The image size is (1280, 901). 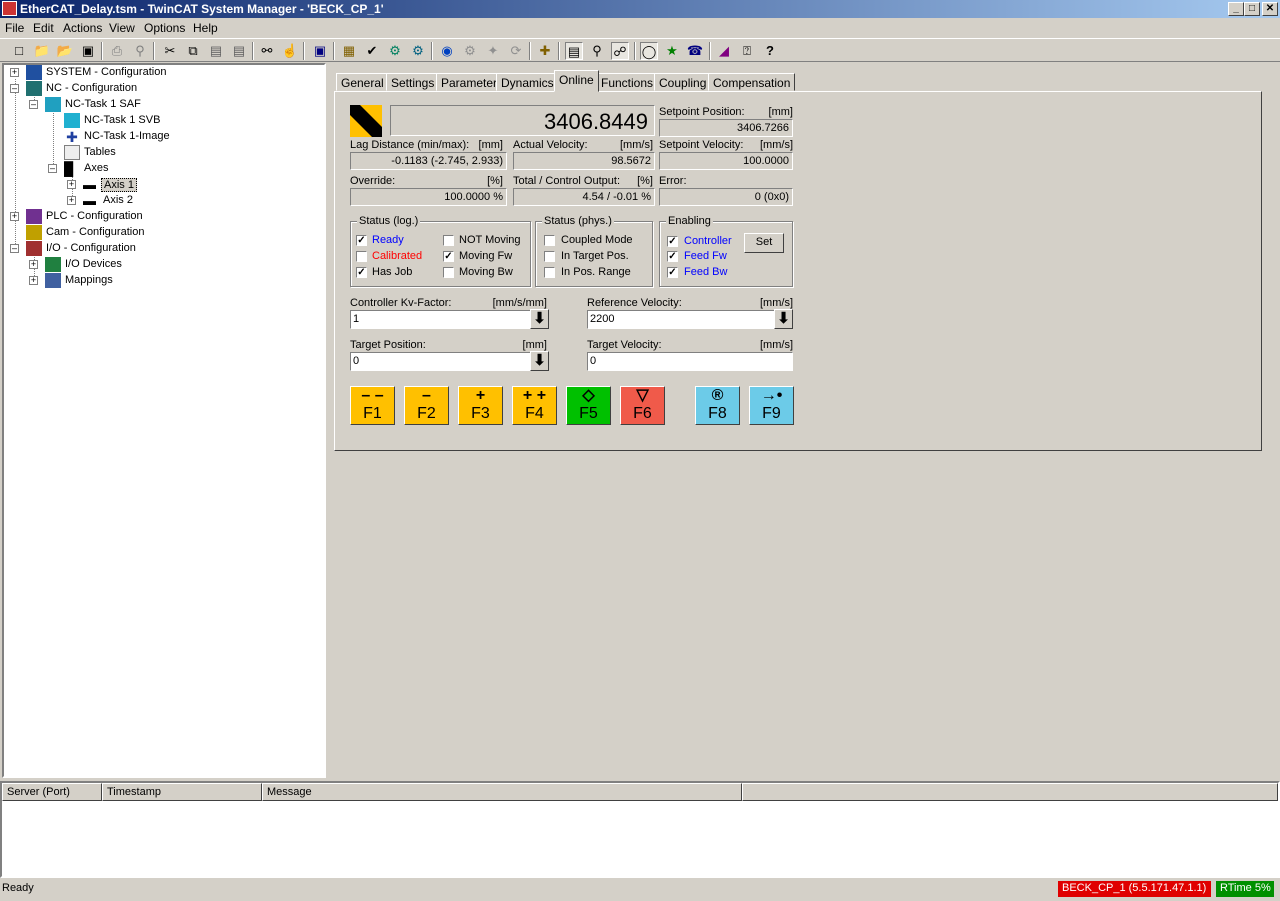 I want to click on feed-bw-checkbox: ✓, so click(x=672, y=272).